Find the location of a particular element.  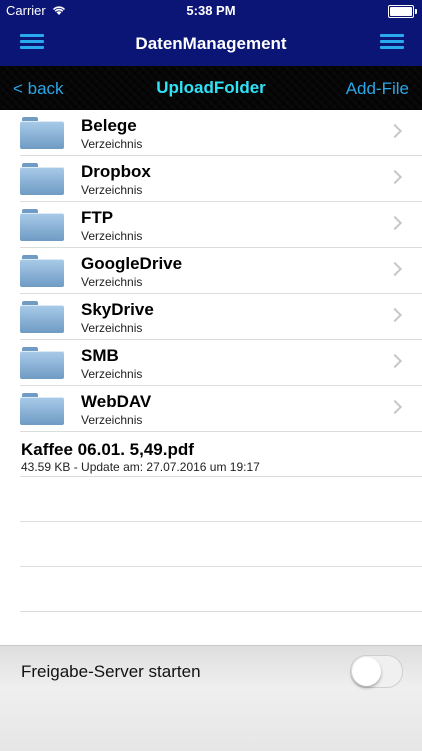

folder-name: FTP is located at coordinates (97, 217).